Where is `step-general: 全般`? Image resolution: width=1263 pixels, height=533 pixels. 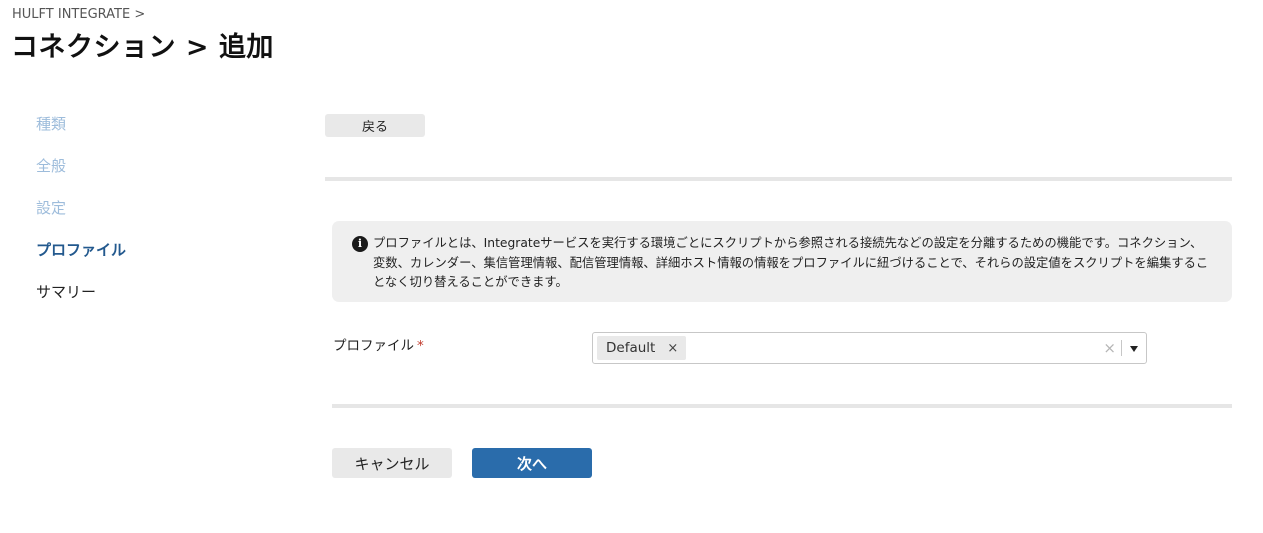
step-general: 全般 is located at coordinates (81, 177).